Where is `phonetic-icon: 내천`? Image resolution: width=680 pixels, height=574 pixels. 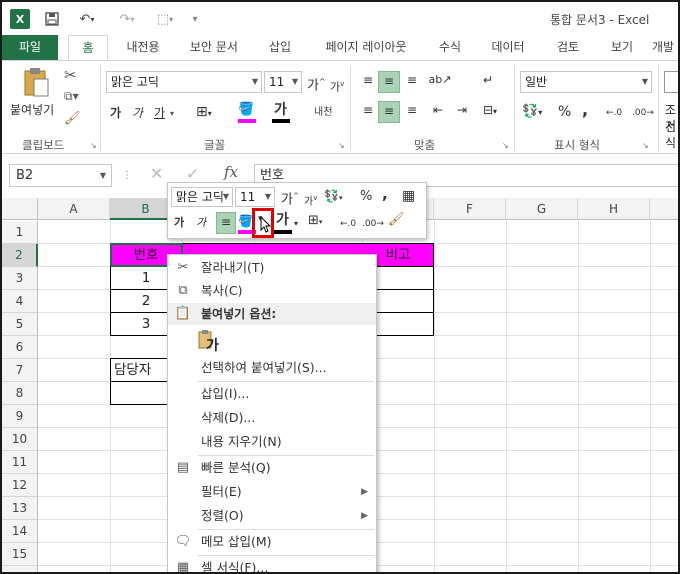 phonetic-icon: 내천 is located at coordinates (323, 113).